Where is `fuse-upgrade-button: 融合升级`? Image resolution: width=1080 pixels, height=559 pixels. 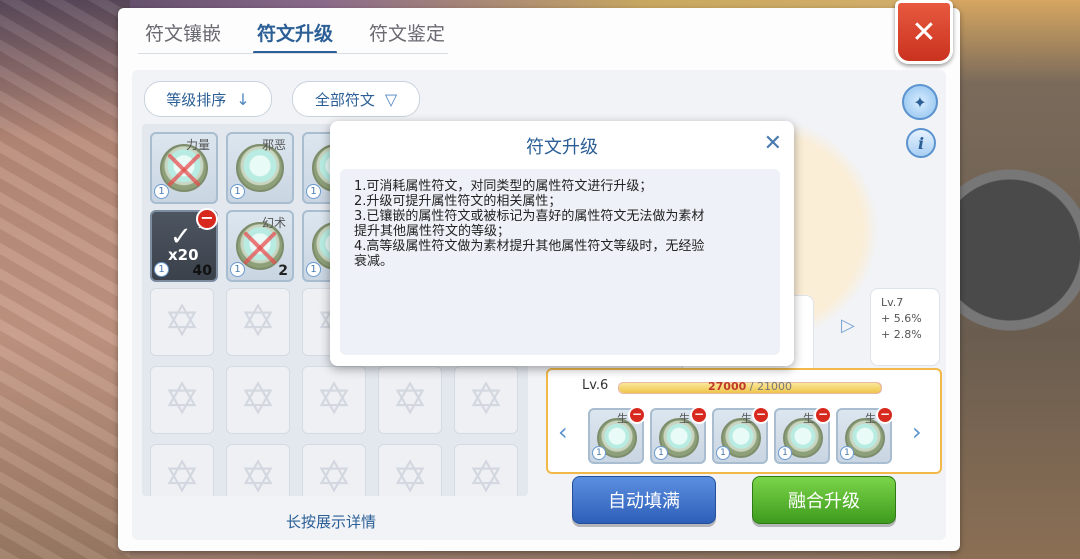 fuse-upgrade-button: 融合升级 is located at coordinates (824, 500).